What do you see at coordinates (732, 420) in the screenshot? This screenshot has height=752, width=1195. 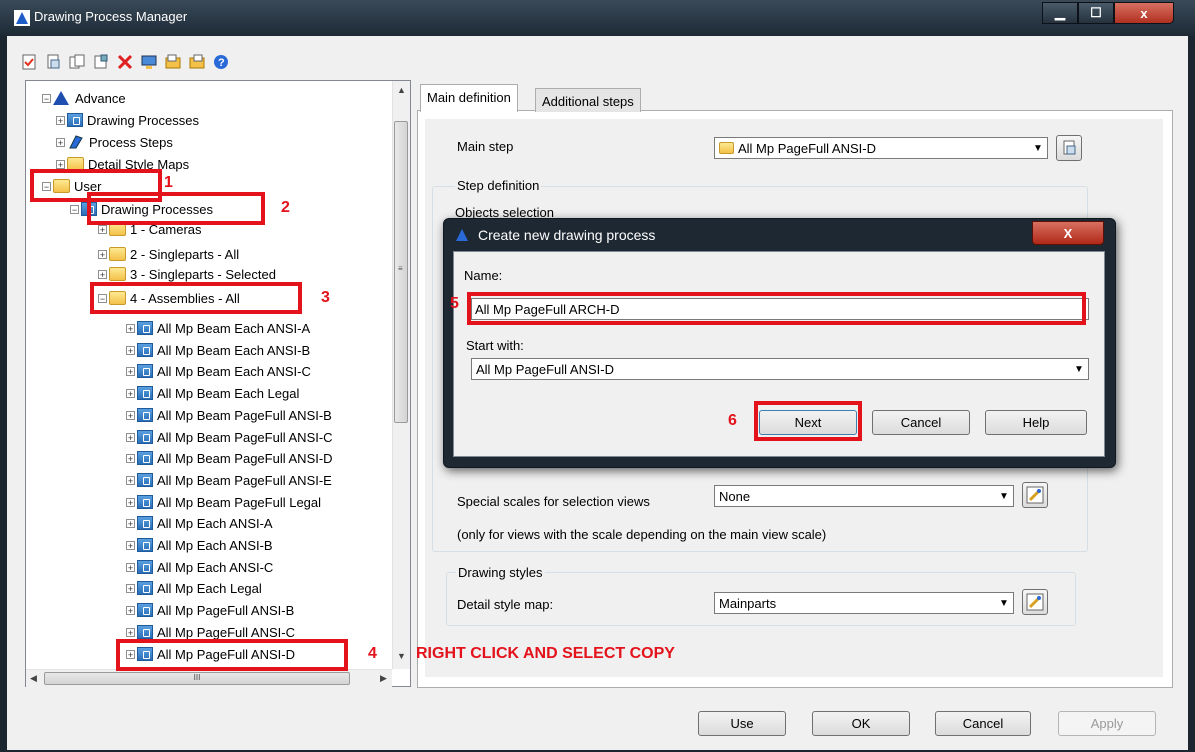 I see `annotation-number-6: 6` at bounding box center [732, 420].